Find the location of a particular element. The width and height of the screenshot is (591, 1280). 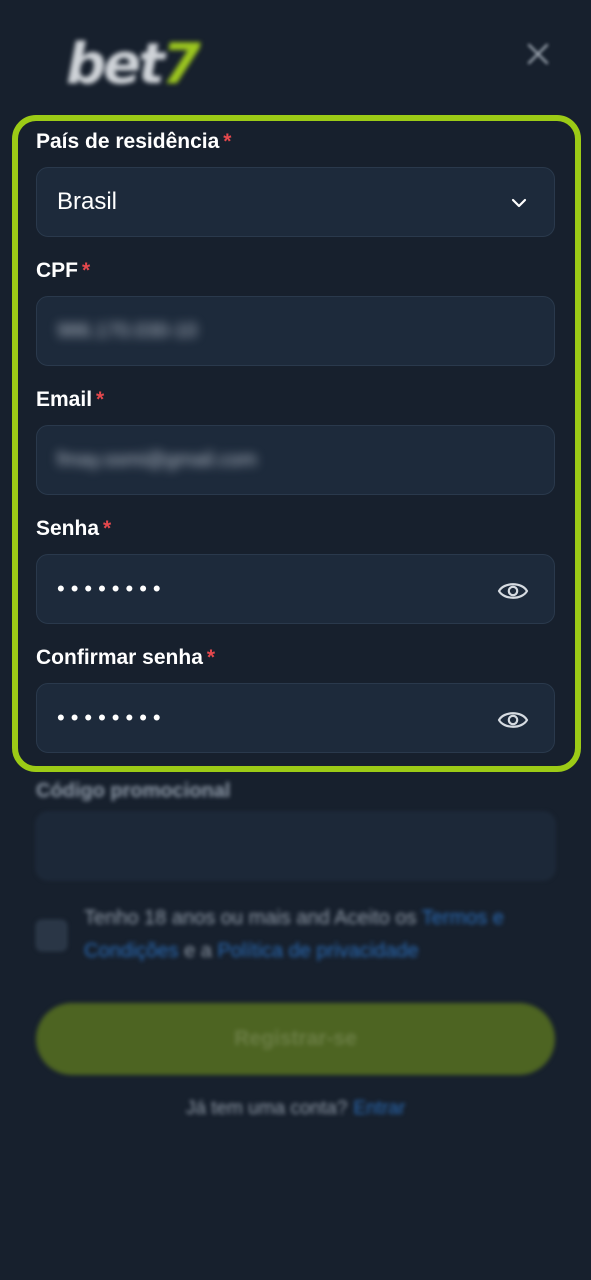

close-button is located at coordinates (538, 54).